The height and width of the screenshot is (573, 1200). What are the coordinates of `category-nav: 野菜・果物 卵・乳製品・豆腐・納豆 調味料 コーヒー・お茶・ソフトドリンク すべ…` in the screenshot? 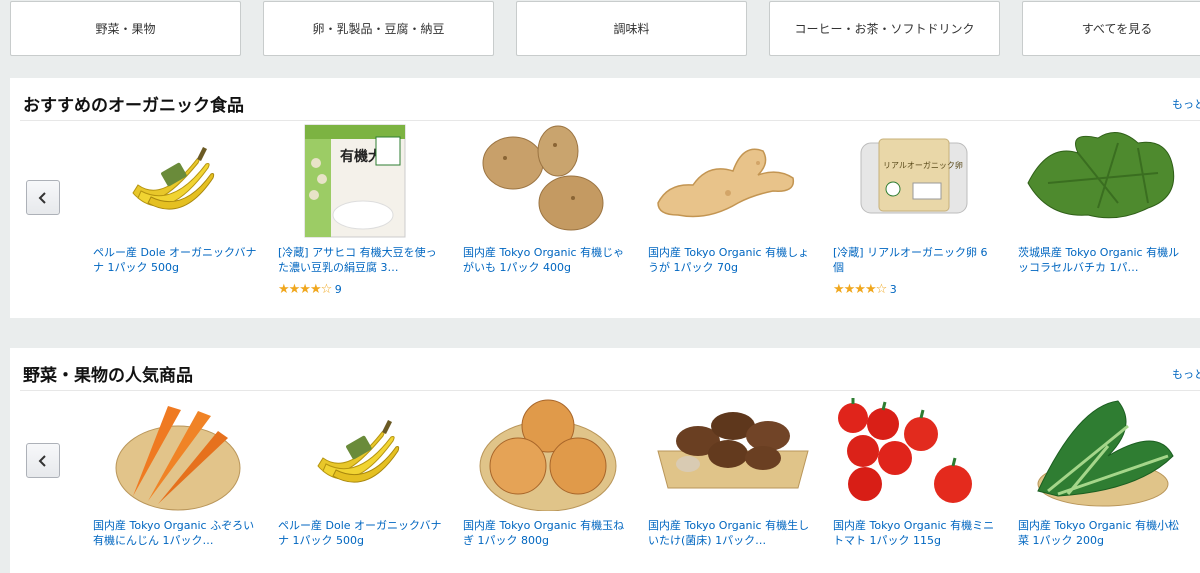 It's located at (600, 31).